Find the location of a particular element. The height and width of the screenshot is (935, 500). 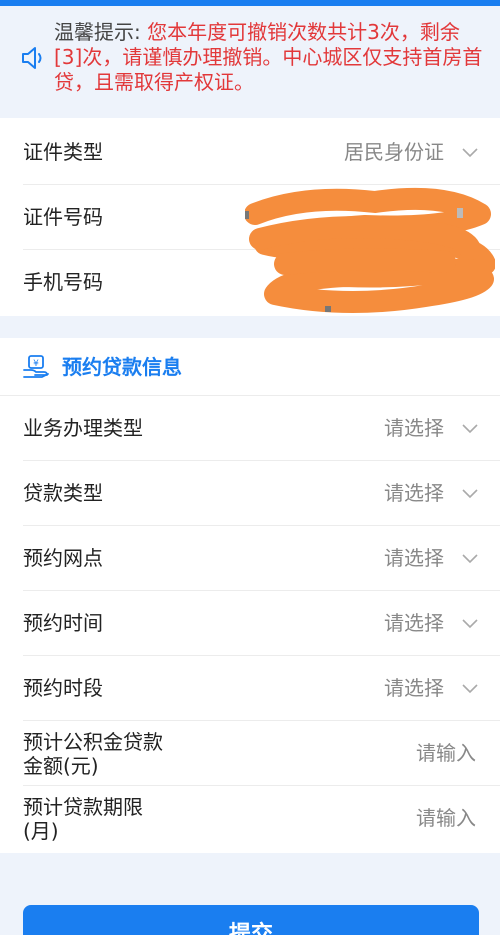

time-slot-label: 预约时段 is located at coordinates (63, 688).